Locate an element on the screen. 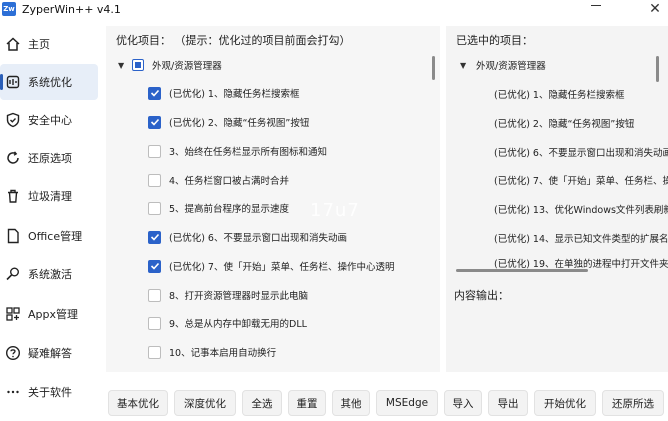  sidebar-item-label: 还原选项 is located at coordinates (50, 158).